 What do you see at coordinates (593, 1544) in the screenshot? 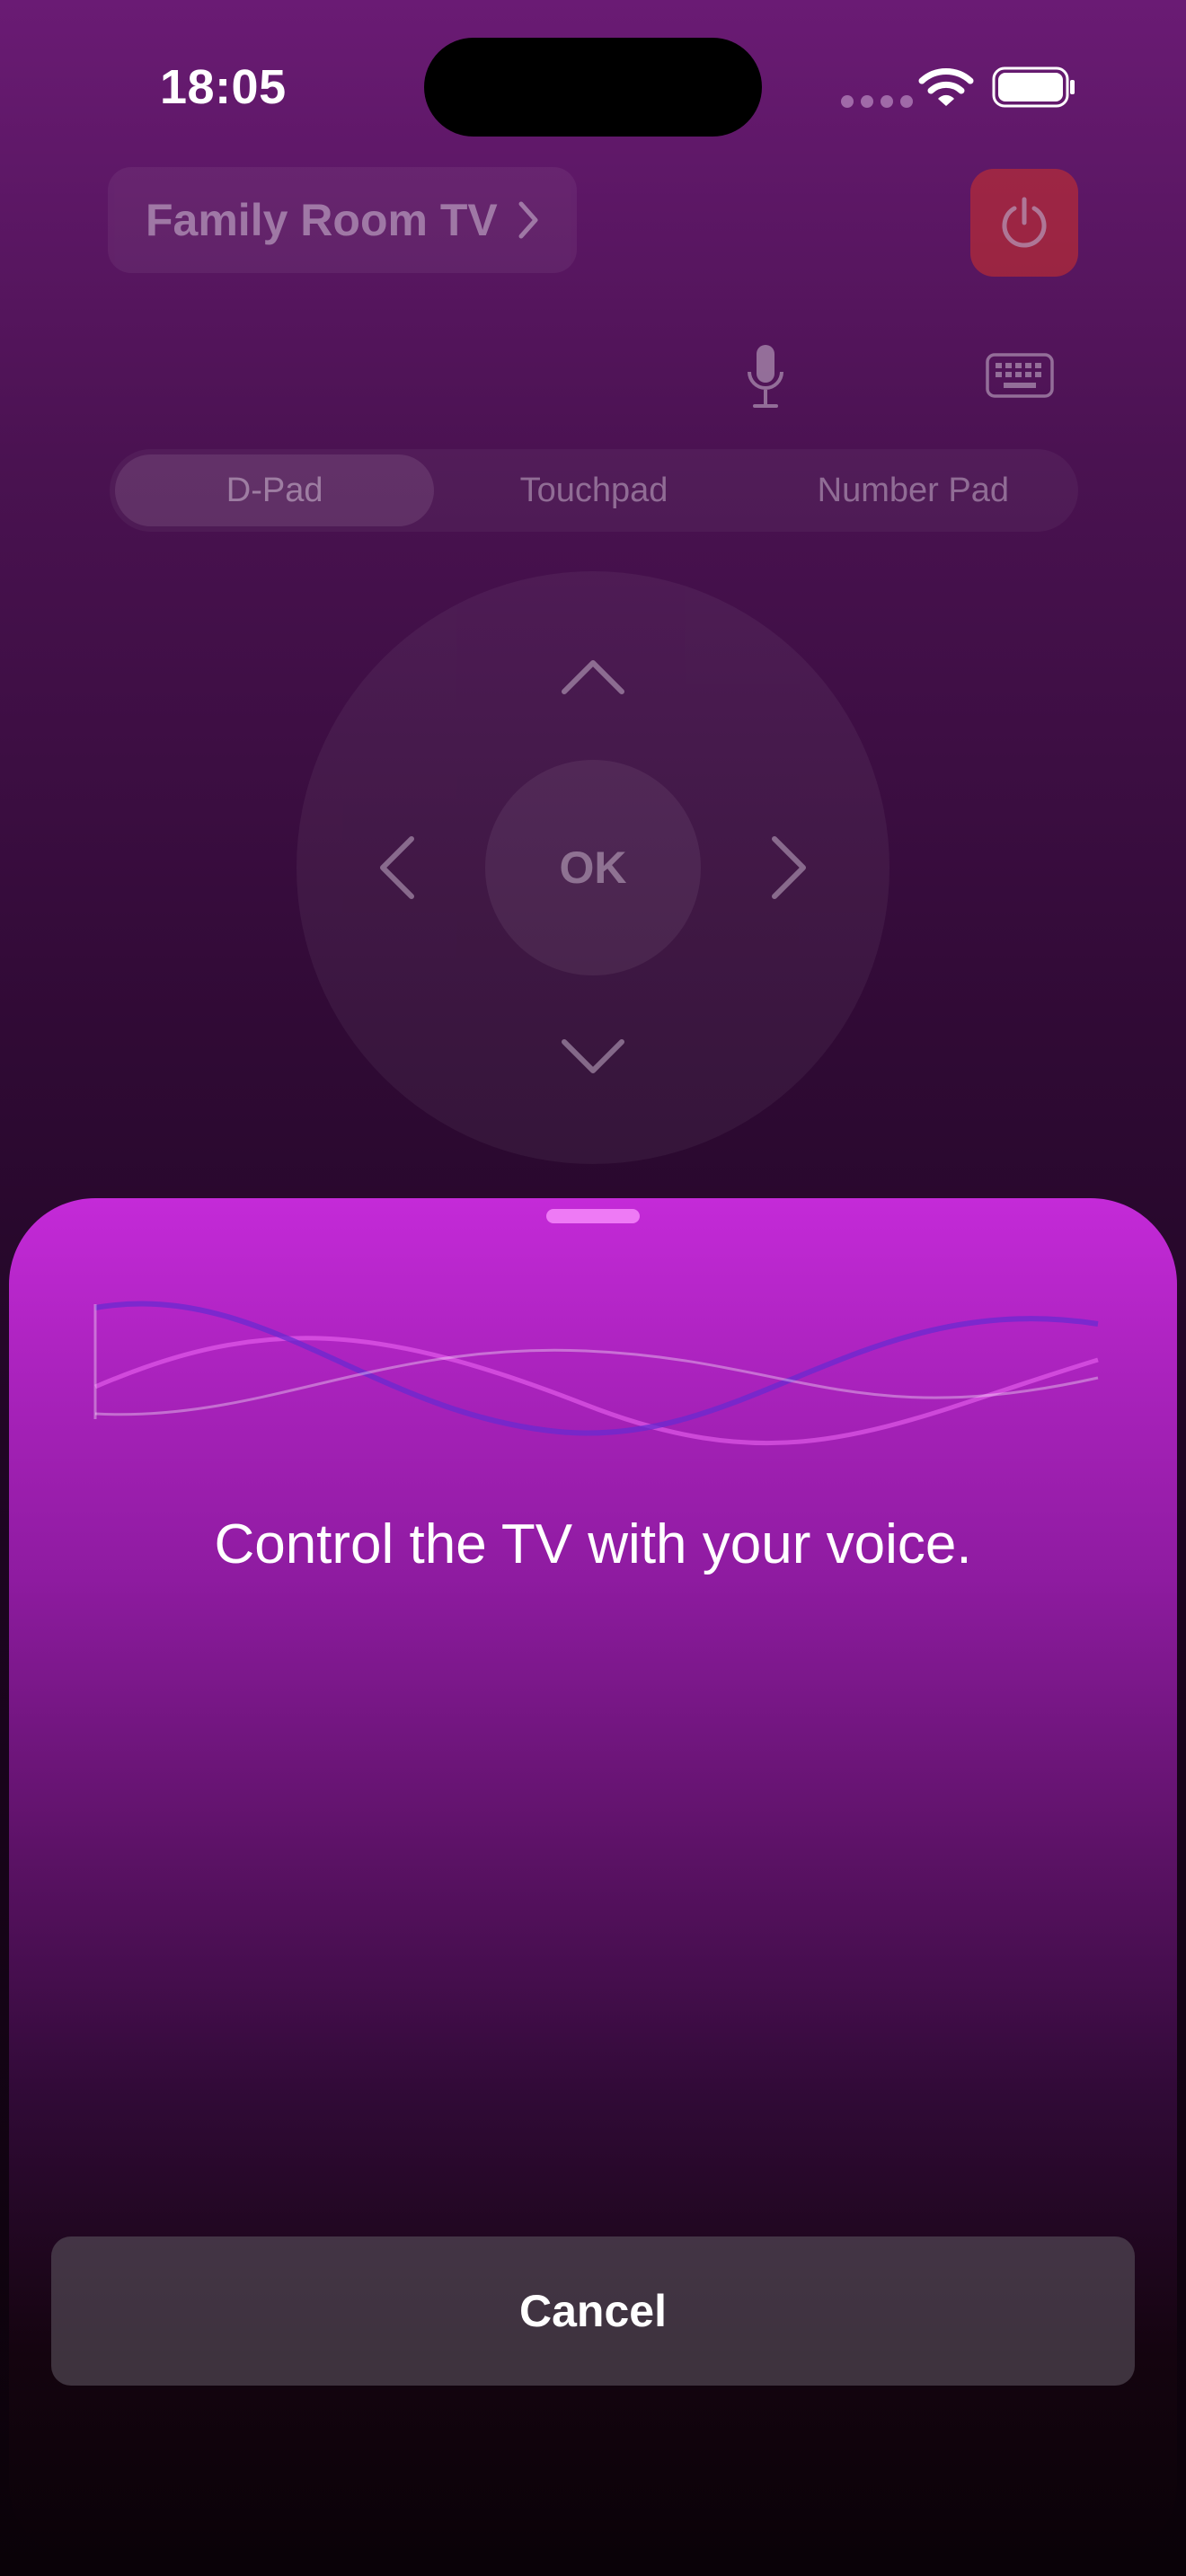
I see `voice-prompt: Control the TV with your voice.` at bounding box center [593, 1544].